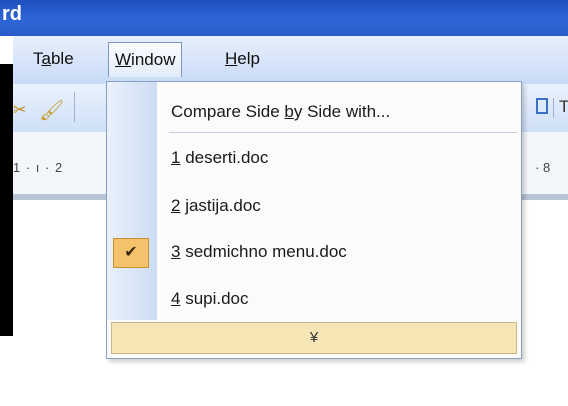 The width and height of the screenshot is (568, 406). What do you see at coordinates (263, 251) in the screenshot?
I see `document-3-name: sedmichno menu.doc` at bounding box center [263, 251].